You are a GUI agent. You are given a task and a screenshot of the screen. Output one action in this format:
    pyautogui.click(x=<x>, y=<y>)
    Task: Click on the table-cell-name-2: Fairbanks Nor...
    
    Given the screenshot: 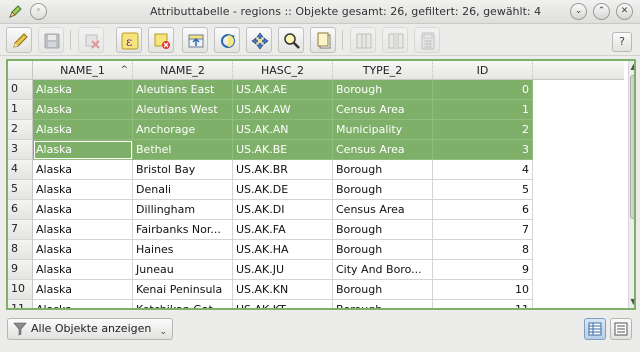 What is the action you would take?
    pyautogui.click(x=183, y=230)
    